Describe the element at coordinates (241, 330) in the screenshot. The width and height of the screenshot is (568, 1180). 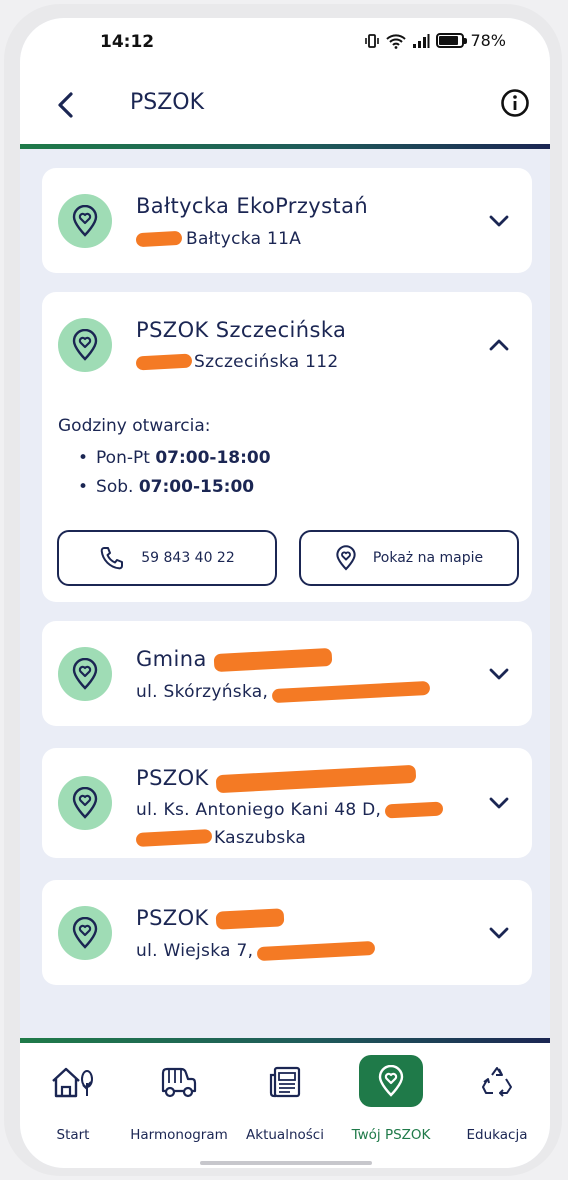
I see `card-title: PSZOK Szczecińska` at that location.